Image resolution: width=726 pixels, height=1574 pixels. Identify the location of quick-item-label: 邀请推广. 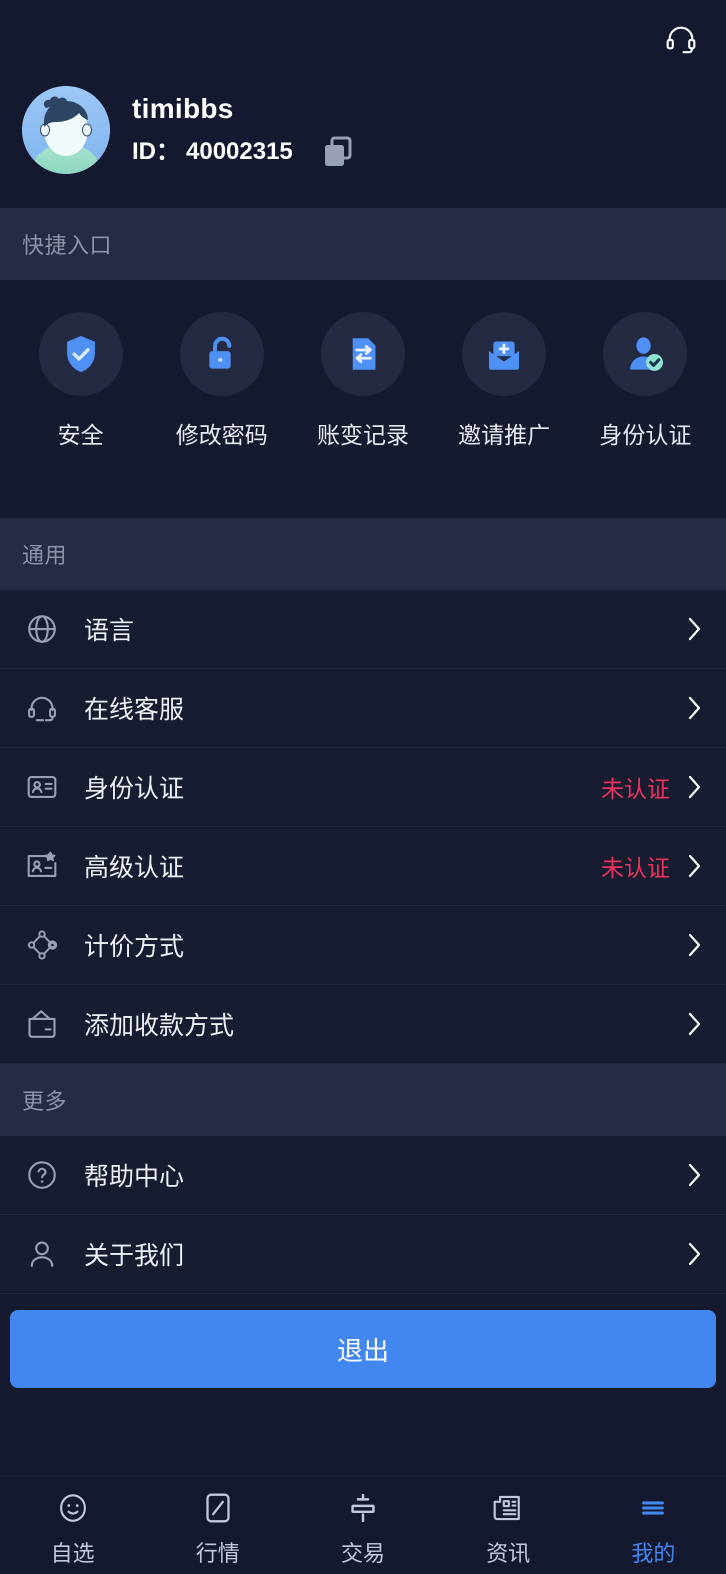
(504, 435).